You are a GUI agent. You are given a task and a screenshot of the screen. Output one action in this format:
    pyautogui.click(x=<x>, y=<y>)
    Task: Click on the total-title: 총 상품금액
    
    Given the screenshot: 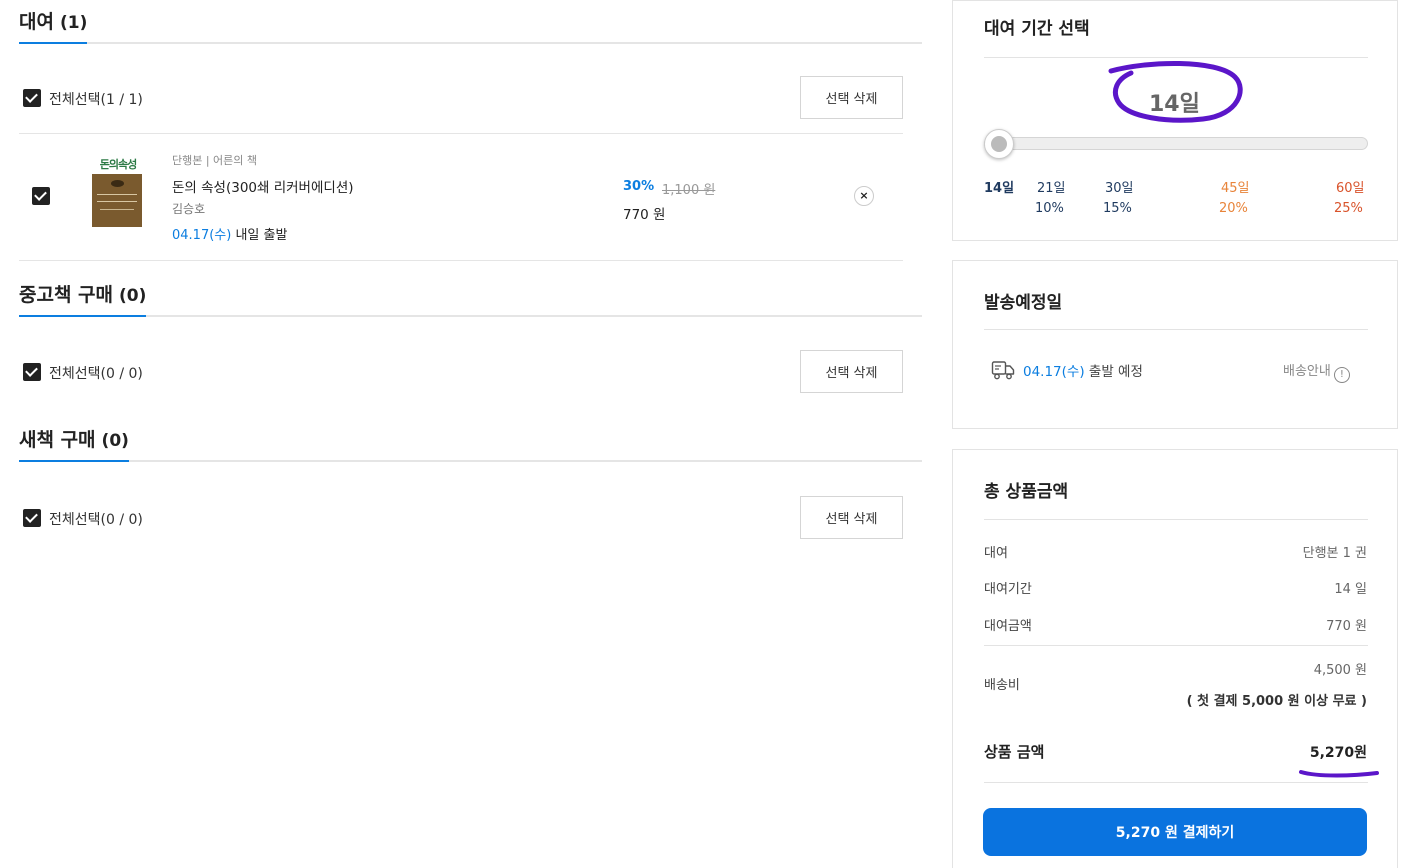 What is the action you would take?
    pyautogui.click(x=1026, y=492)
    